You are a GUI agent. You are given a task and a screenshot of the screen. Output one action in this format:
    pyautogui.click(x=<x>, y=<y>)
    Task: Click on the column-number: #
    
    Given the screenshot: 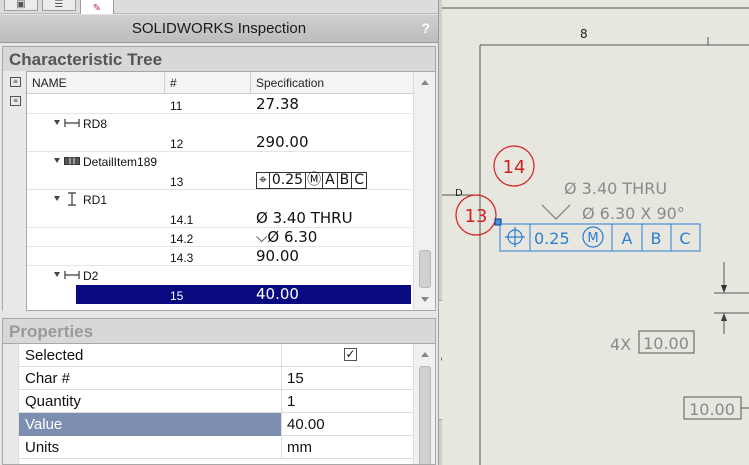 What is the action you would take?
    pyautogui.click(x=173, y=83)
    